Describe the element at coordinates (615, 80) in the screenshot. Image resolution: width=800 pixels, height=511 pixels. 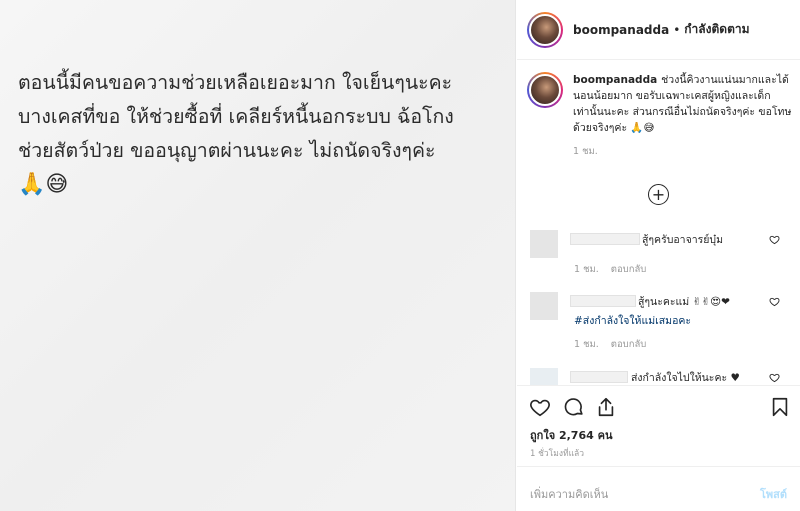
I see `caption-username: boompanadda` at that location.